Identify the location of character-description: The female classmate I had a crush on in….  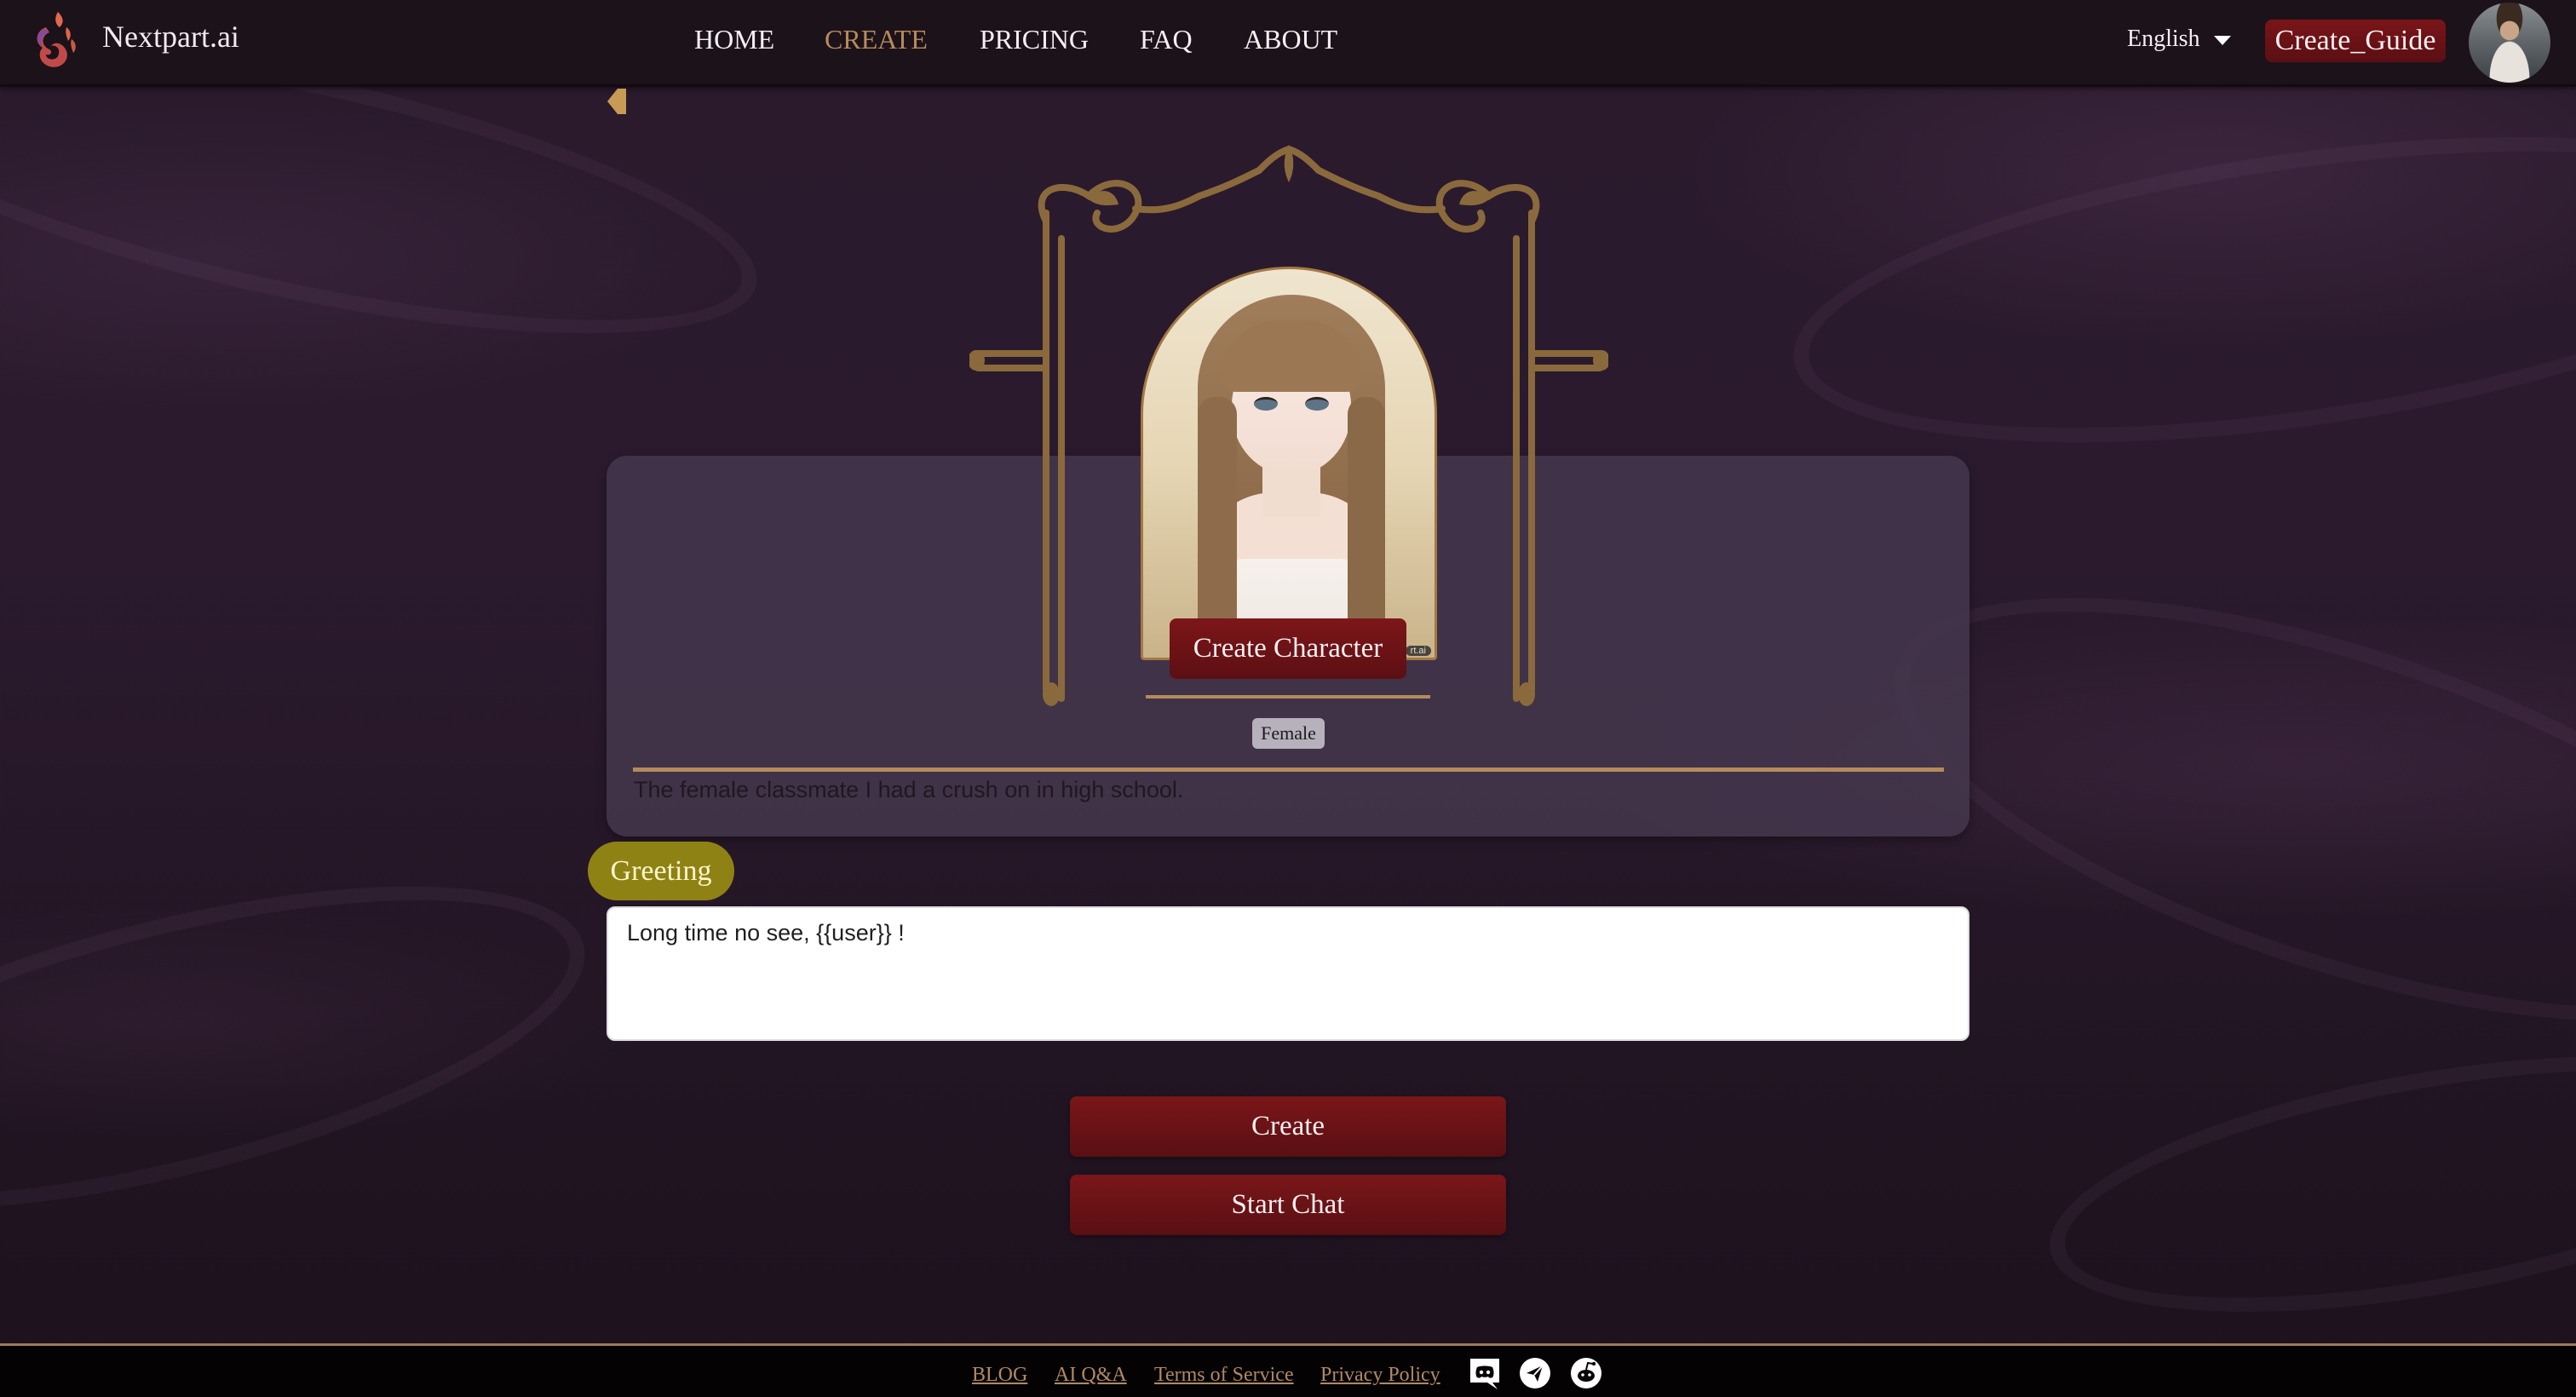
(909, 789).